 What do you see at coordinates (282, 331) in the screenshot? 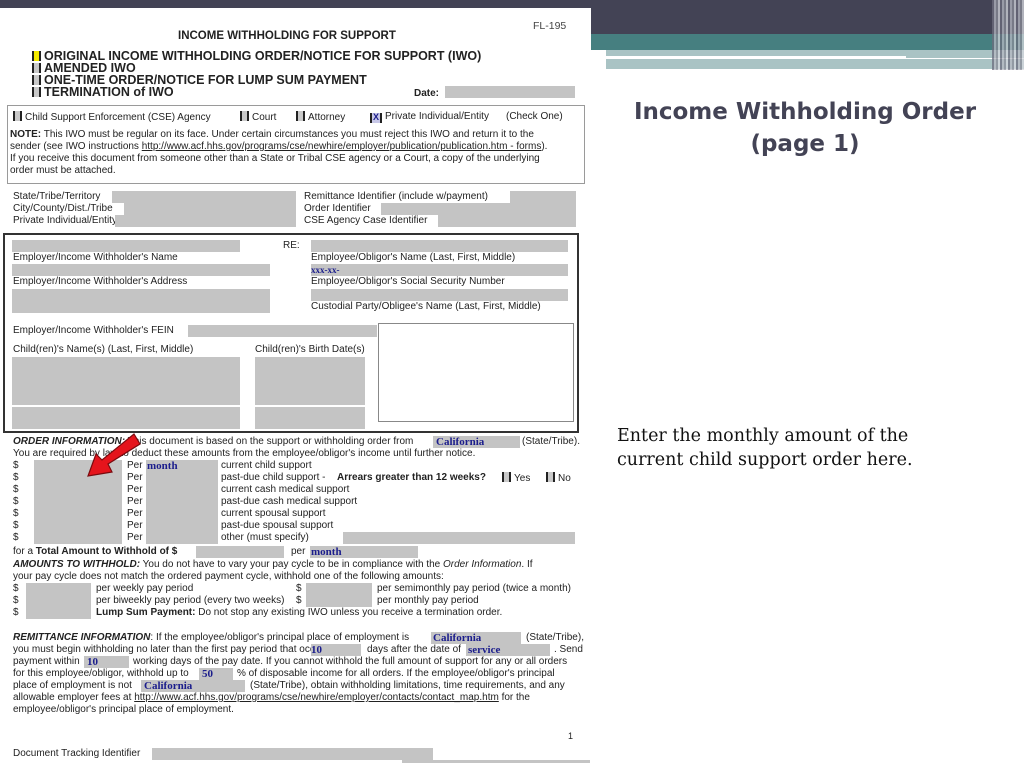
I see `fein-field` at bounding box center [282, 331].